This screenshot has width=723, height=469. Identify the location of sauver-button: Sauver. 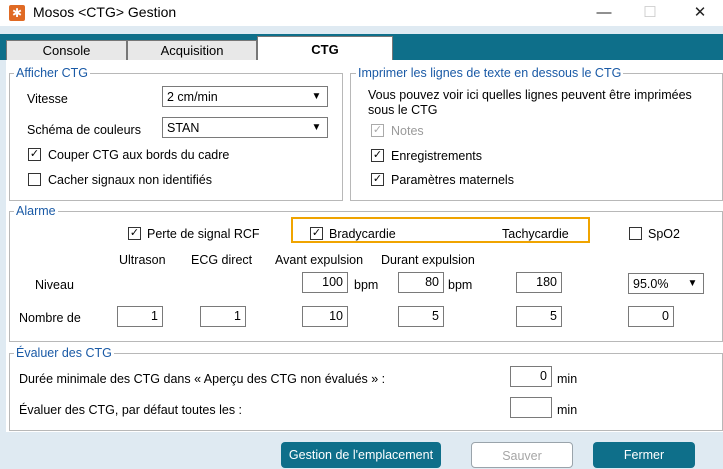
(522, 455).